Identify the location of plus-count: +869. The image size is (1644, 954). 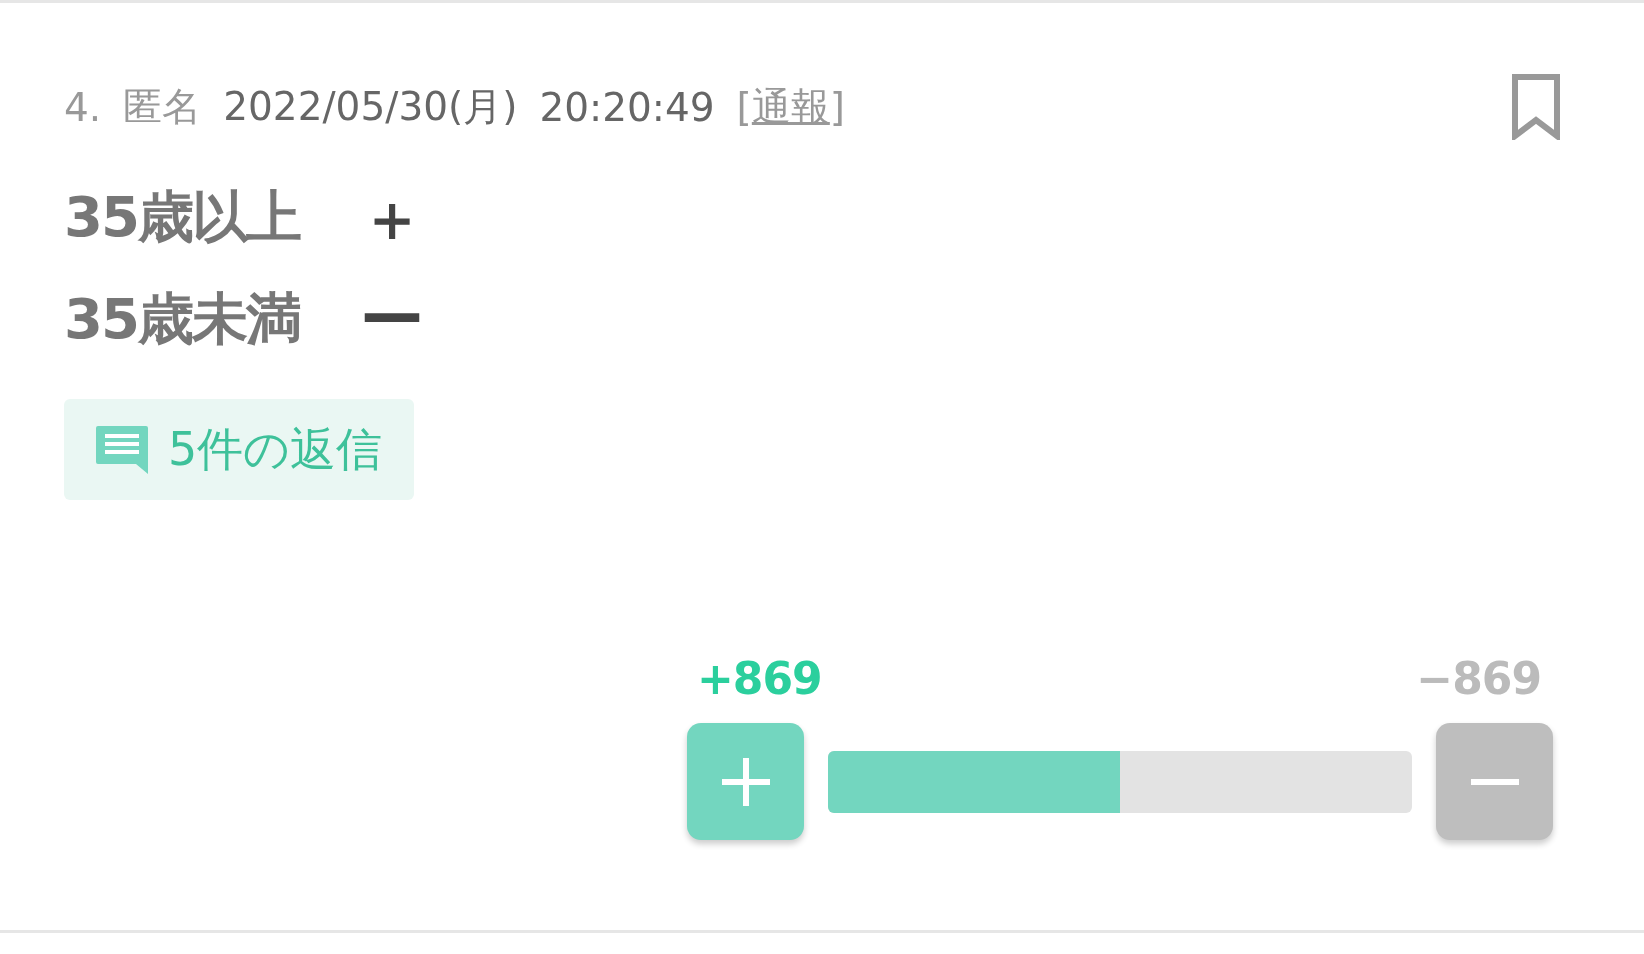
(759, 678).